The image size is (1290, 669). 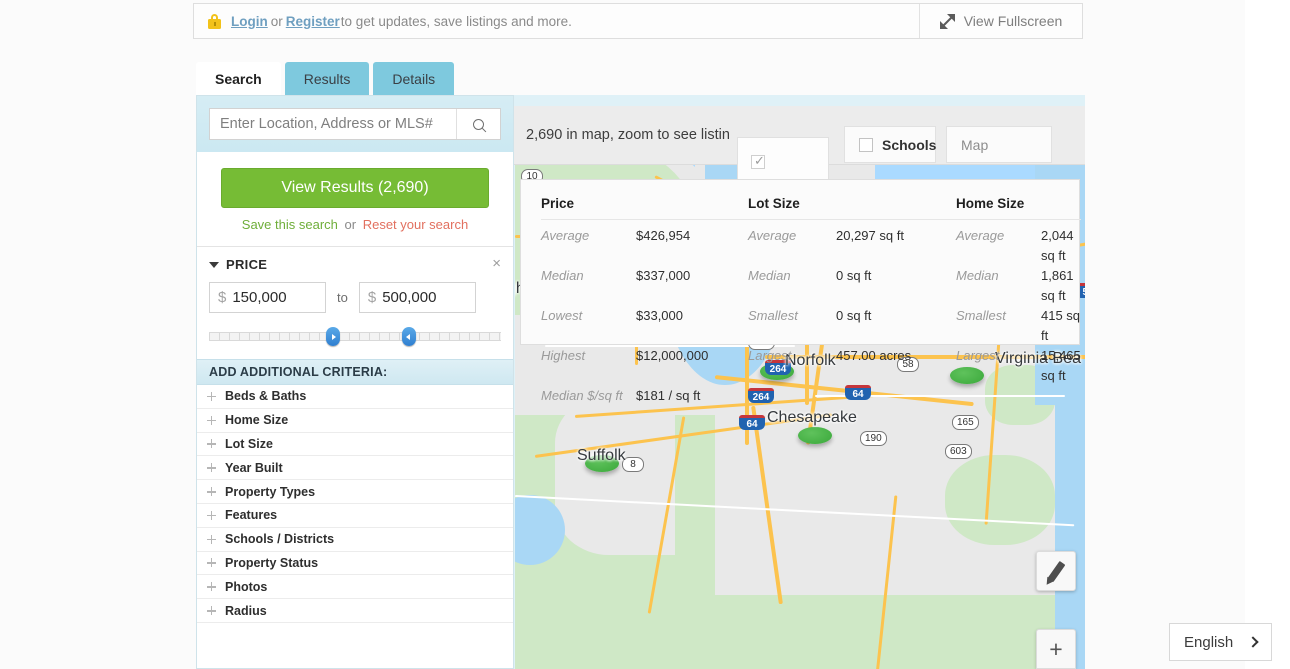 I want to click on save-search-link: Save this search, so click(x=290, y=224).